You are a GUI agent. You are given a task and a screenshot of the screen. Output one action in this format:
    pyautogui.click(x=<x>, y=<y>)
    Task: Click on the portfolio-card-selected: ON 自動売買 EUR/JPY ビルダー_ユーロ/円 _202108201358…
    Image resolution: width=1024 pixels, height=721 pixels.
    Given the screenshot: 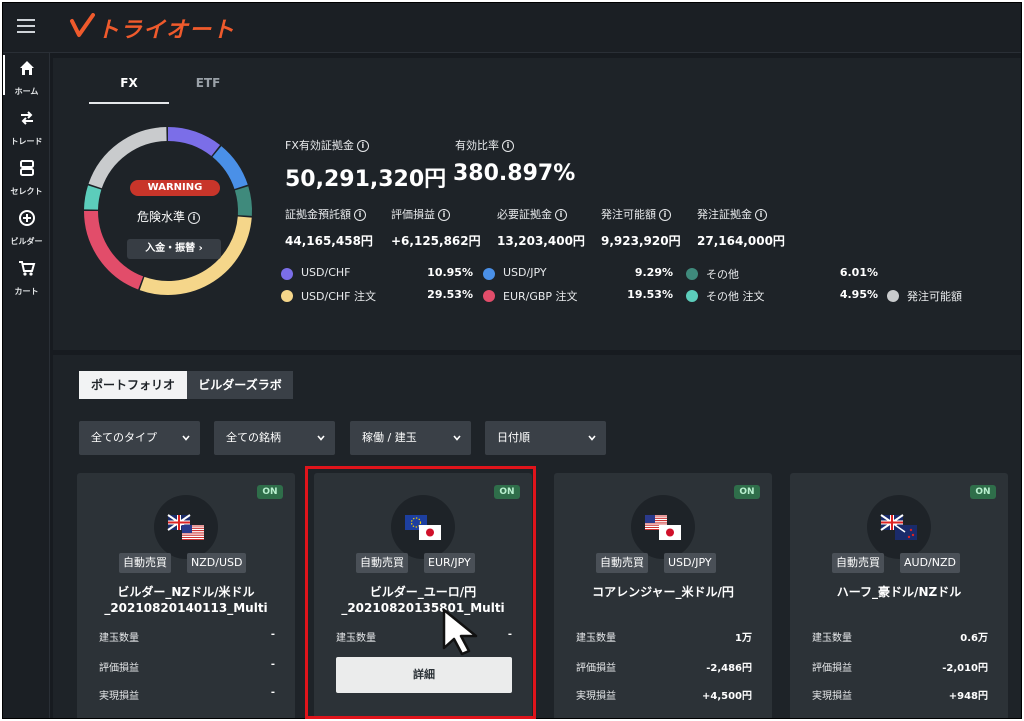 What is the action you would take?
    pyautogui.click(x=423, y=595)
    